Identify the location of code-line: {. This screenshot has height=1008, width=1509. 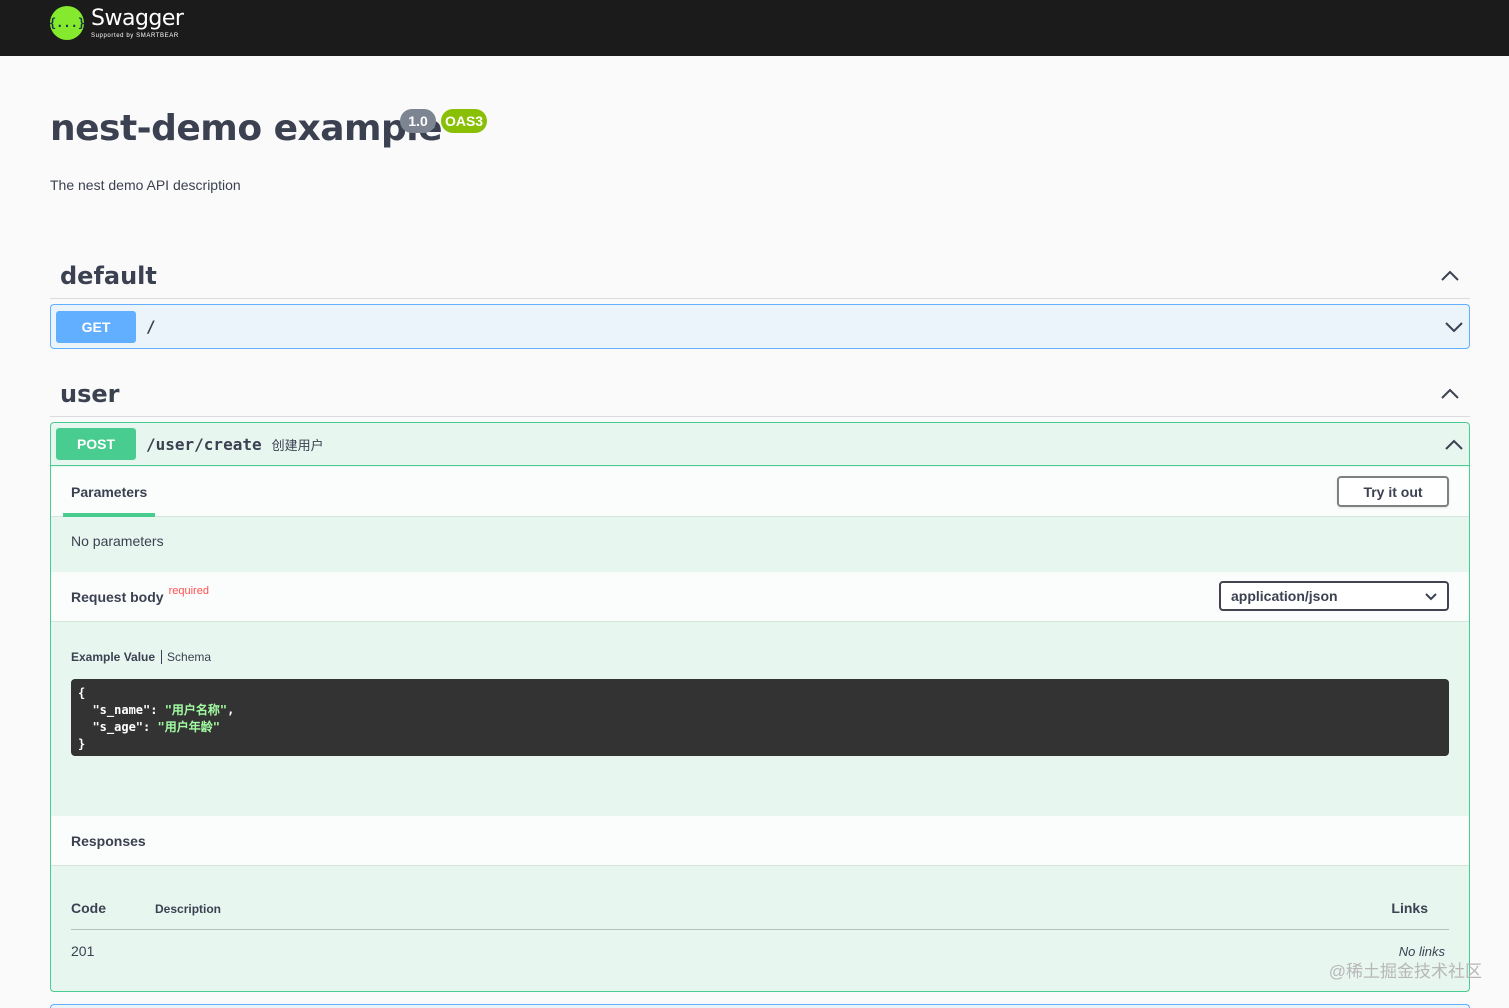
(82, 693).